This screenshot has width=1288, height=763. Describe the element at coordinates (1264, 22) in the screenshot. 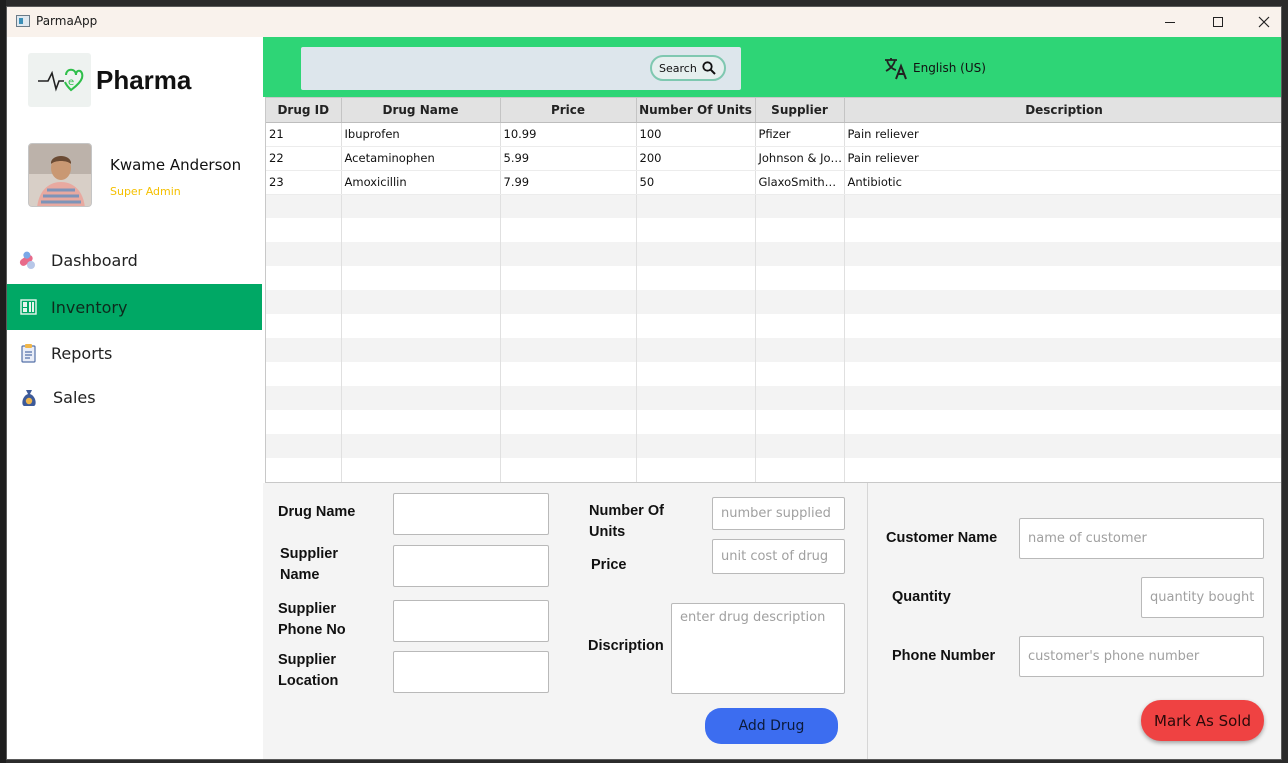

I see `close-icon` at that location.